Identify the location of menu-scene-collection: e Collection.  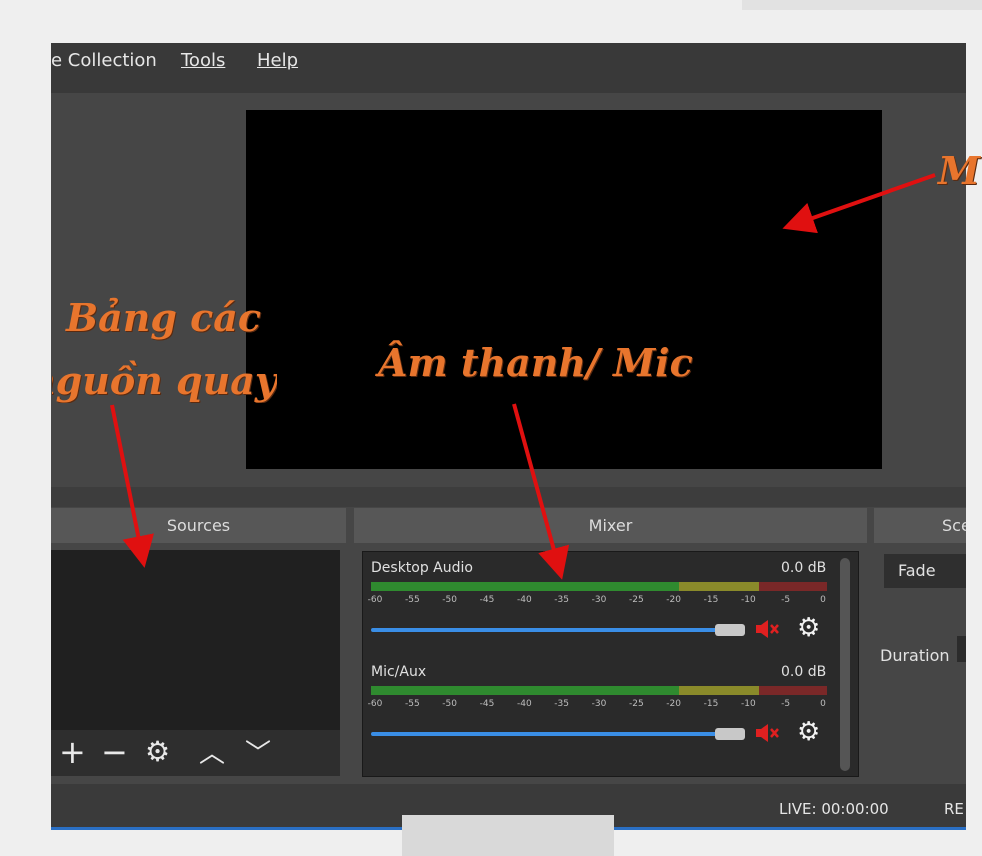
(104, 60).